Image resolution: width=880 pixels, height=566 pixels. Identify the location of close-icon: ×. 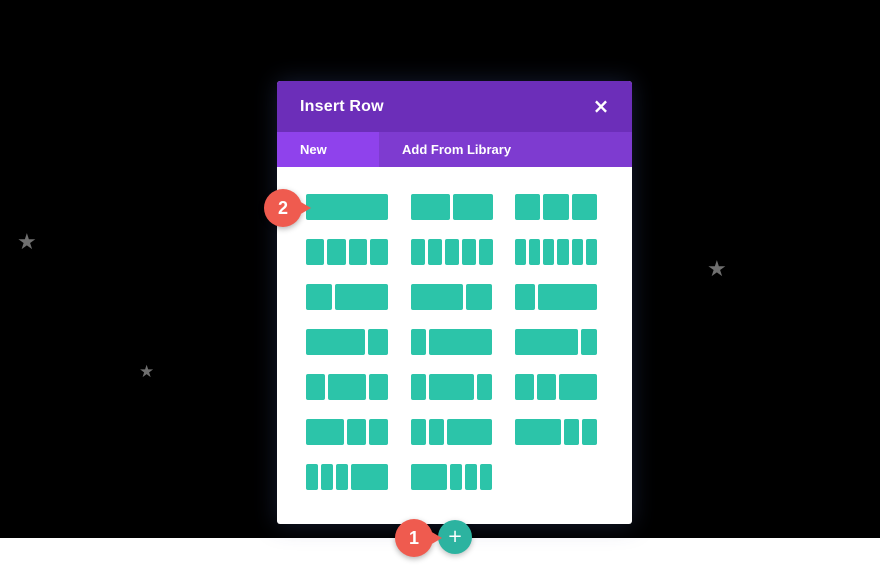
(601, 106).